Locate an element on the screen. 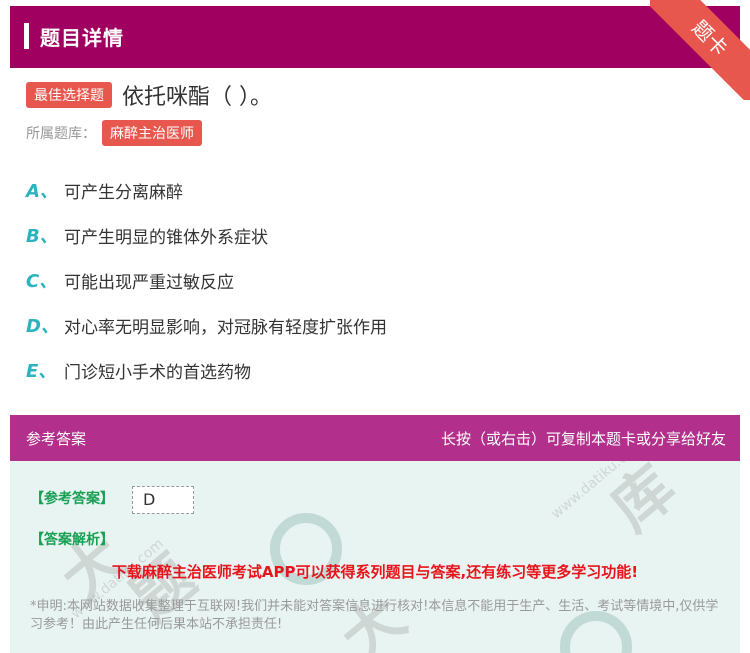  option-text: 可产生明显的锥体外系症状 is located at coordinates (166, 237).